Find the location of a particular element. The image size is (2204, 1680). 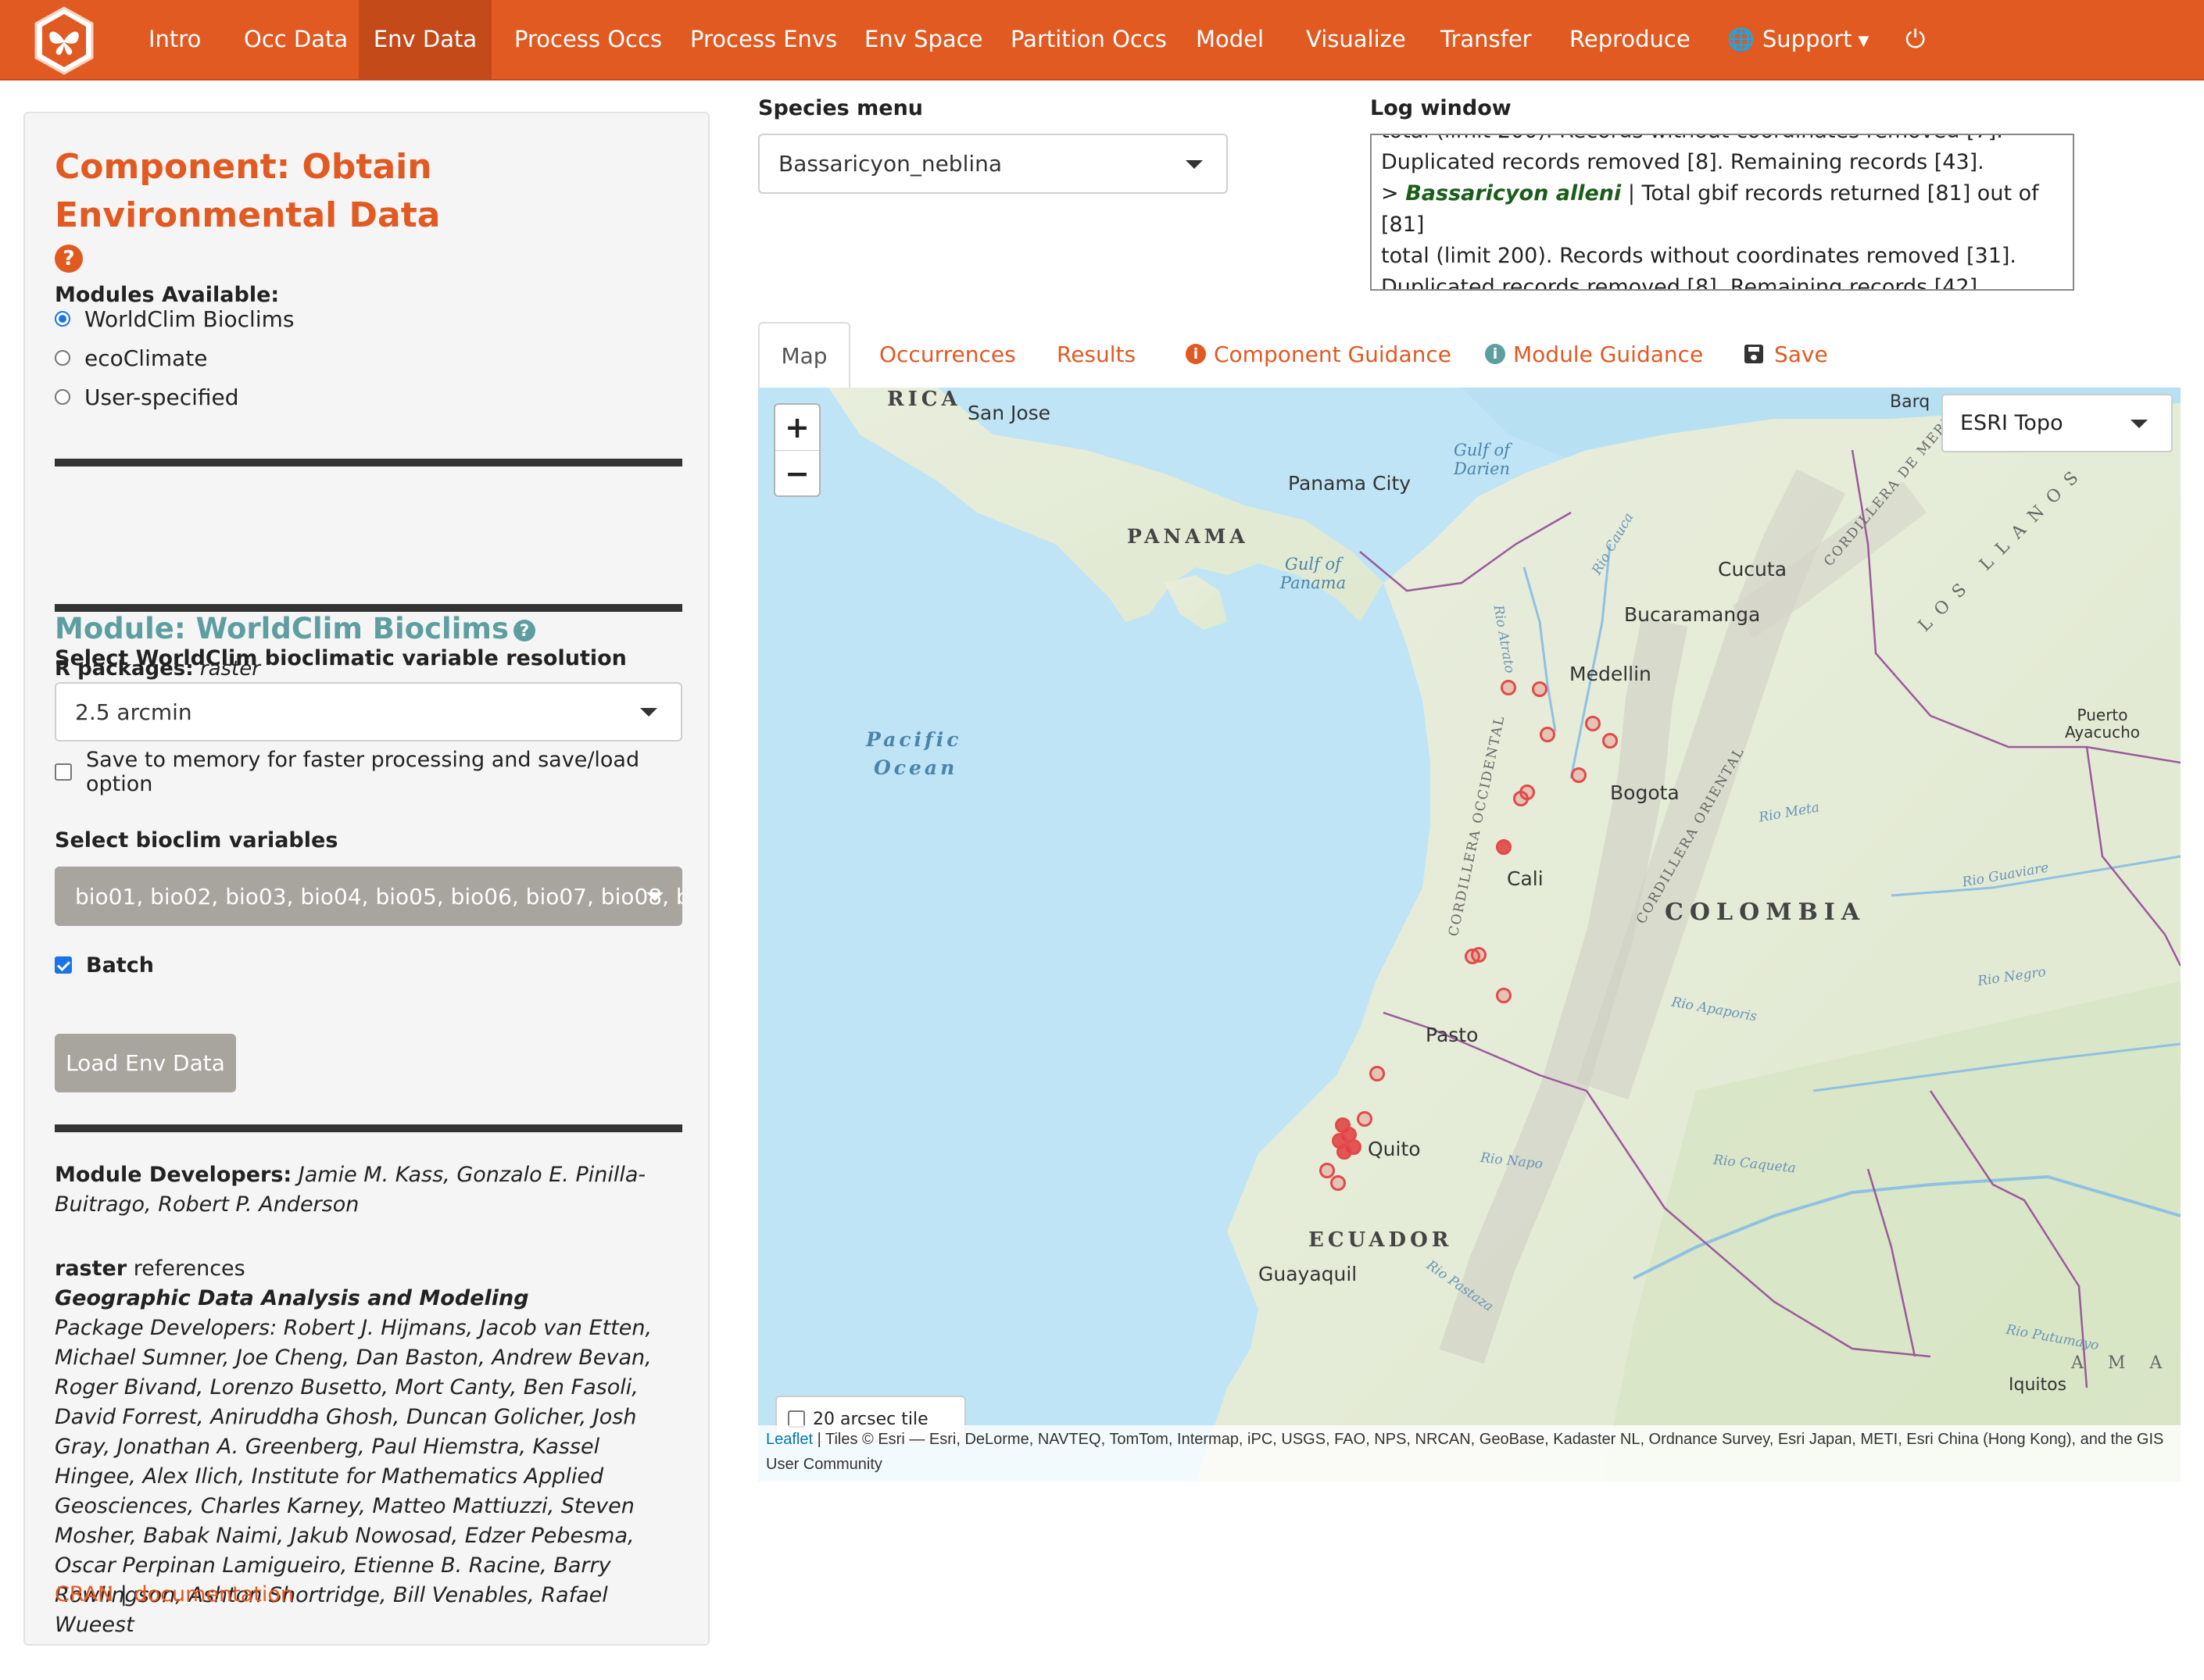

nav-env-space: Env Space is located at coordinates (923, 39).